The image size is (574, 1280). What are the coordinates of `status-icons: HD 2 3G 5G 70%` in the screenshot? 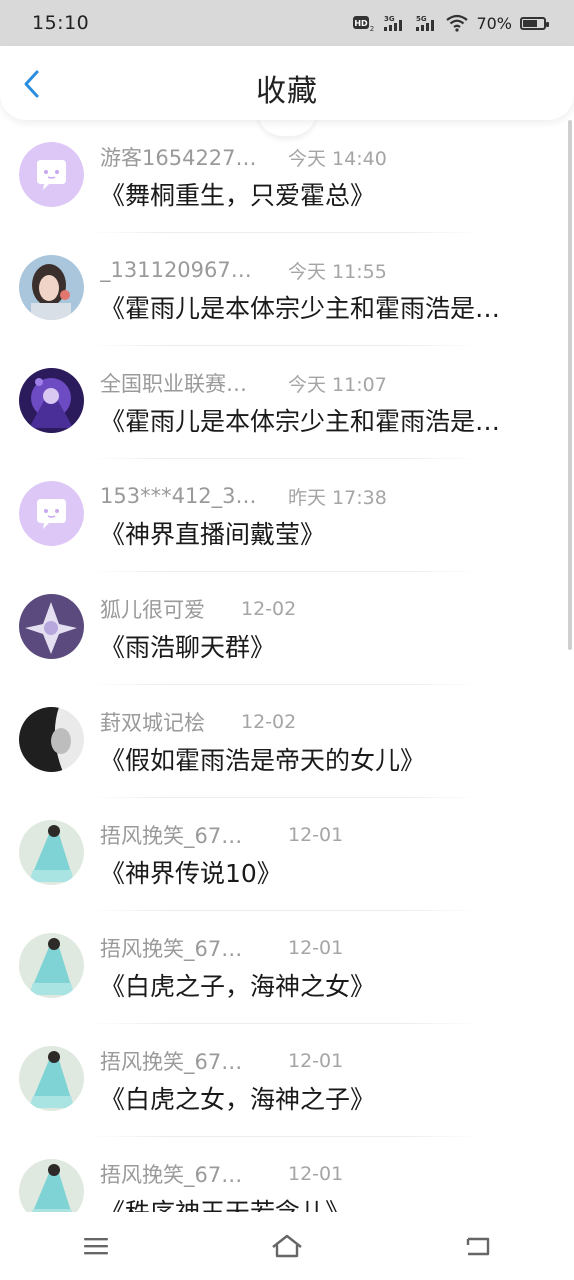 It's located at (450, 23).